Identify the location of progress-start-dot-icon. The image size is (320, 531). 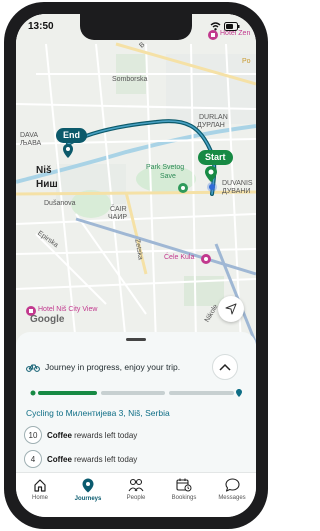
(33, 393).